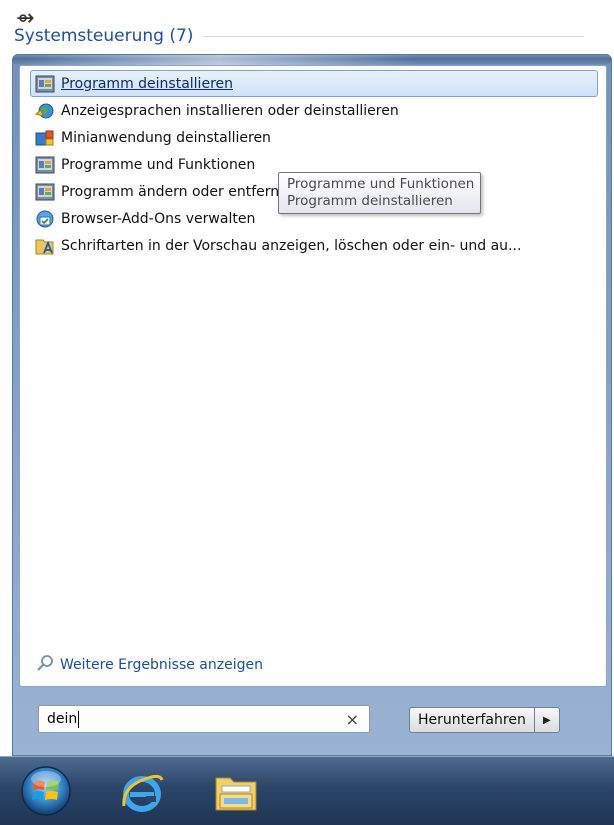  I want to click on text-caret, so click(79, 719).